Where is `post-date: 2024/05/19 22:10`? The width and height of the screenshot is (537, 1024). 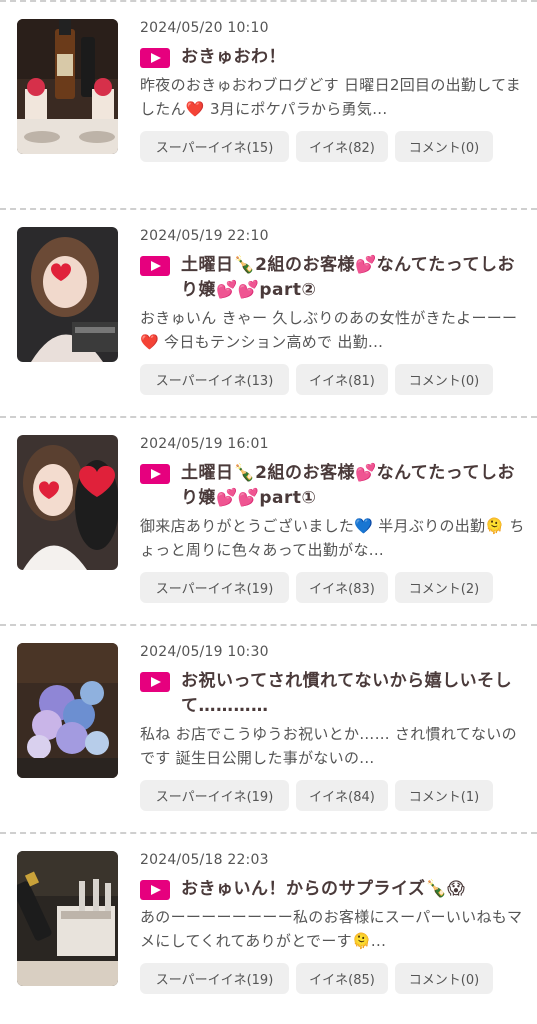 post-date: 2024/05/19 22:10 is located at coordinates (204, 236).